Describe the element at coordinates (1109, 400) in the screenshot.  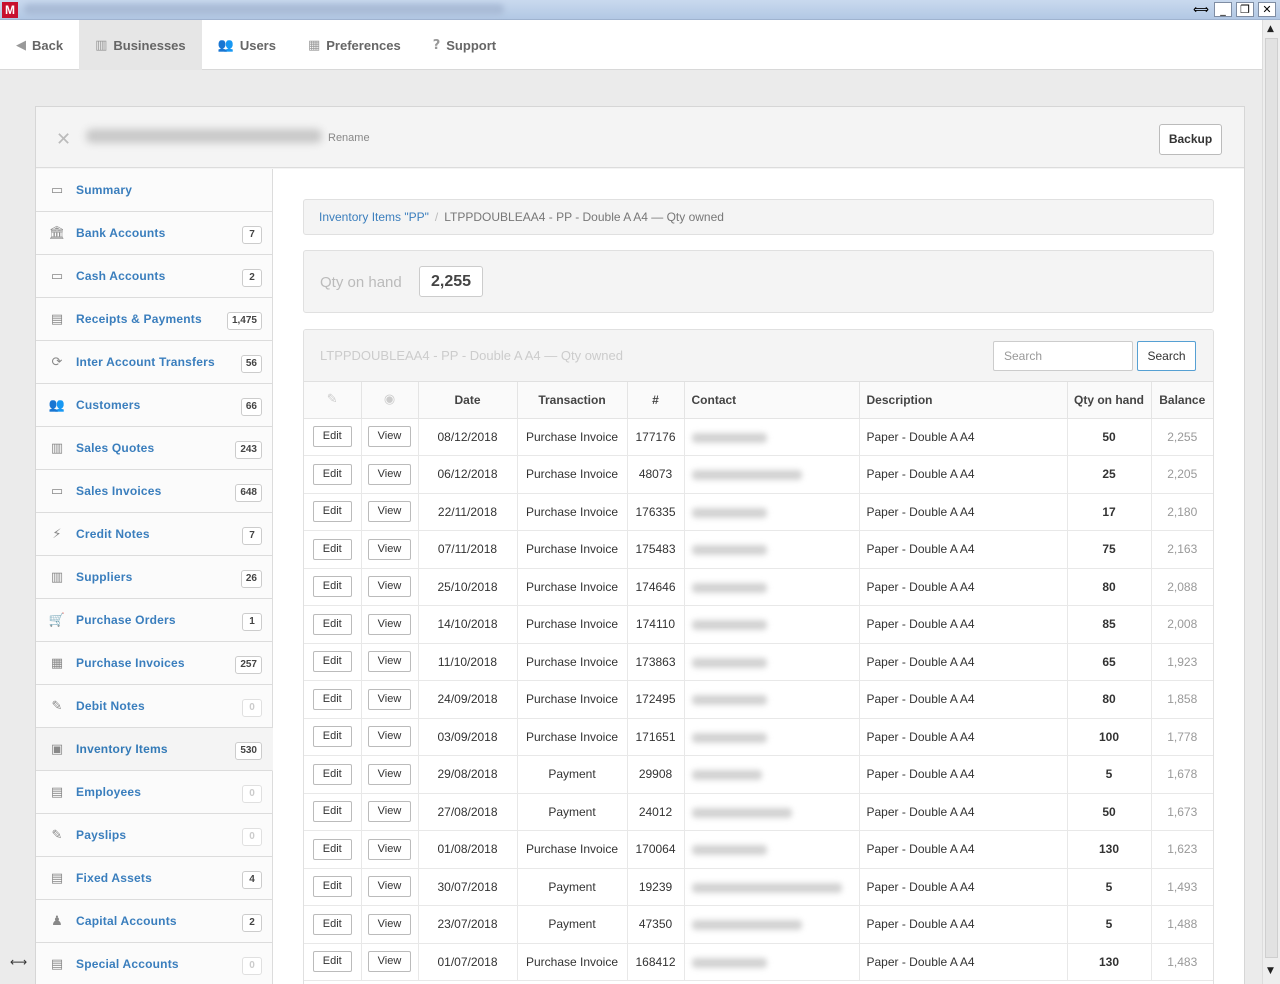
I see `column-header-qty-on-hand: Qty on hand` at that location.